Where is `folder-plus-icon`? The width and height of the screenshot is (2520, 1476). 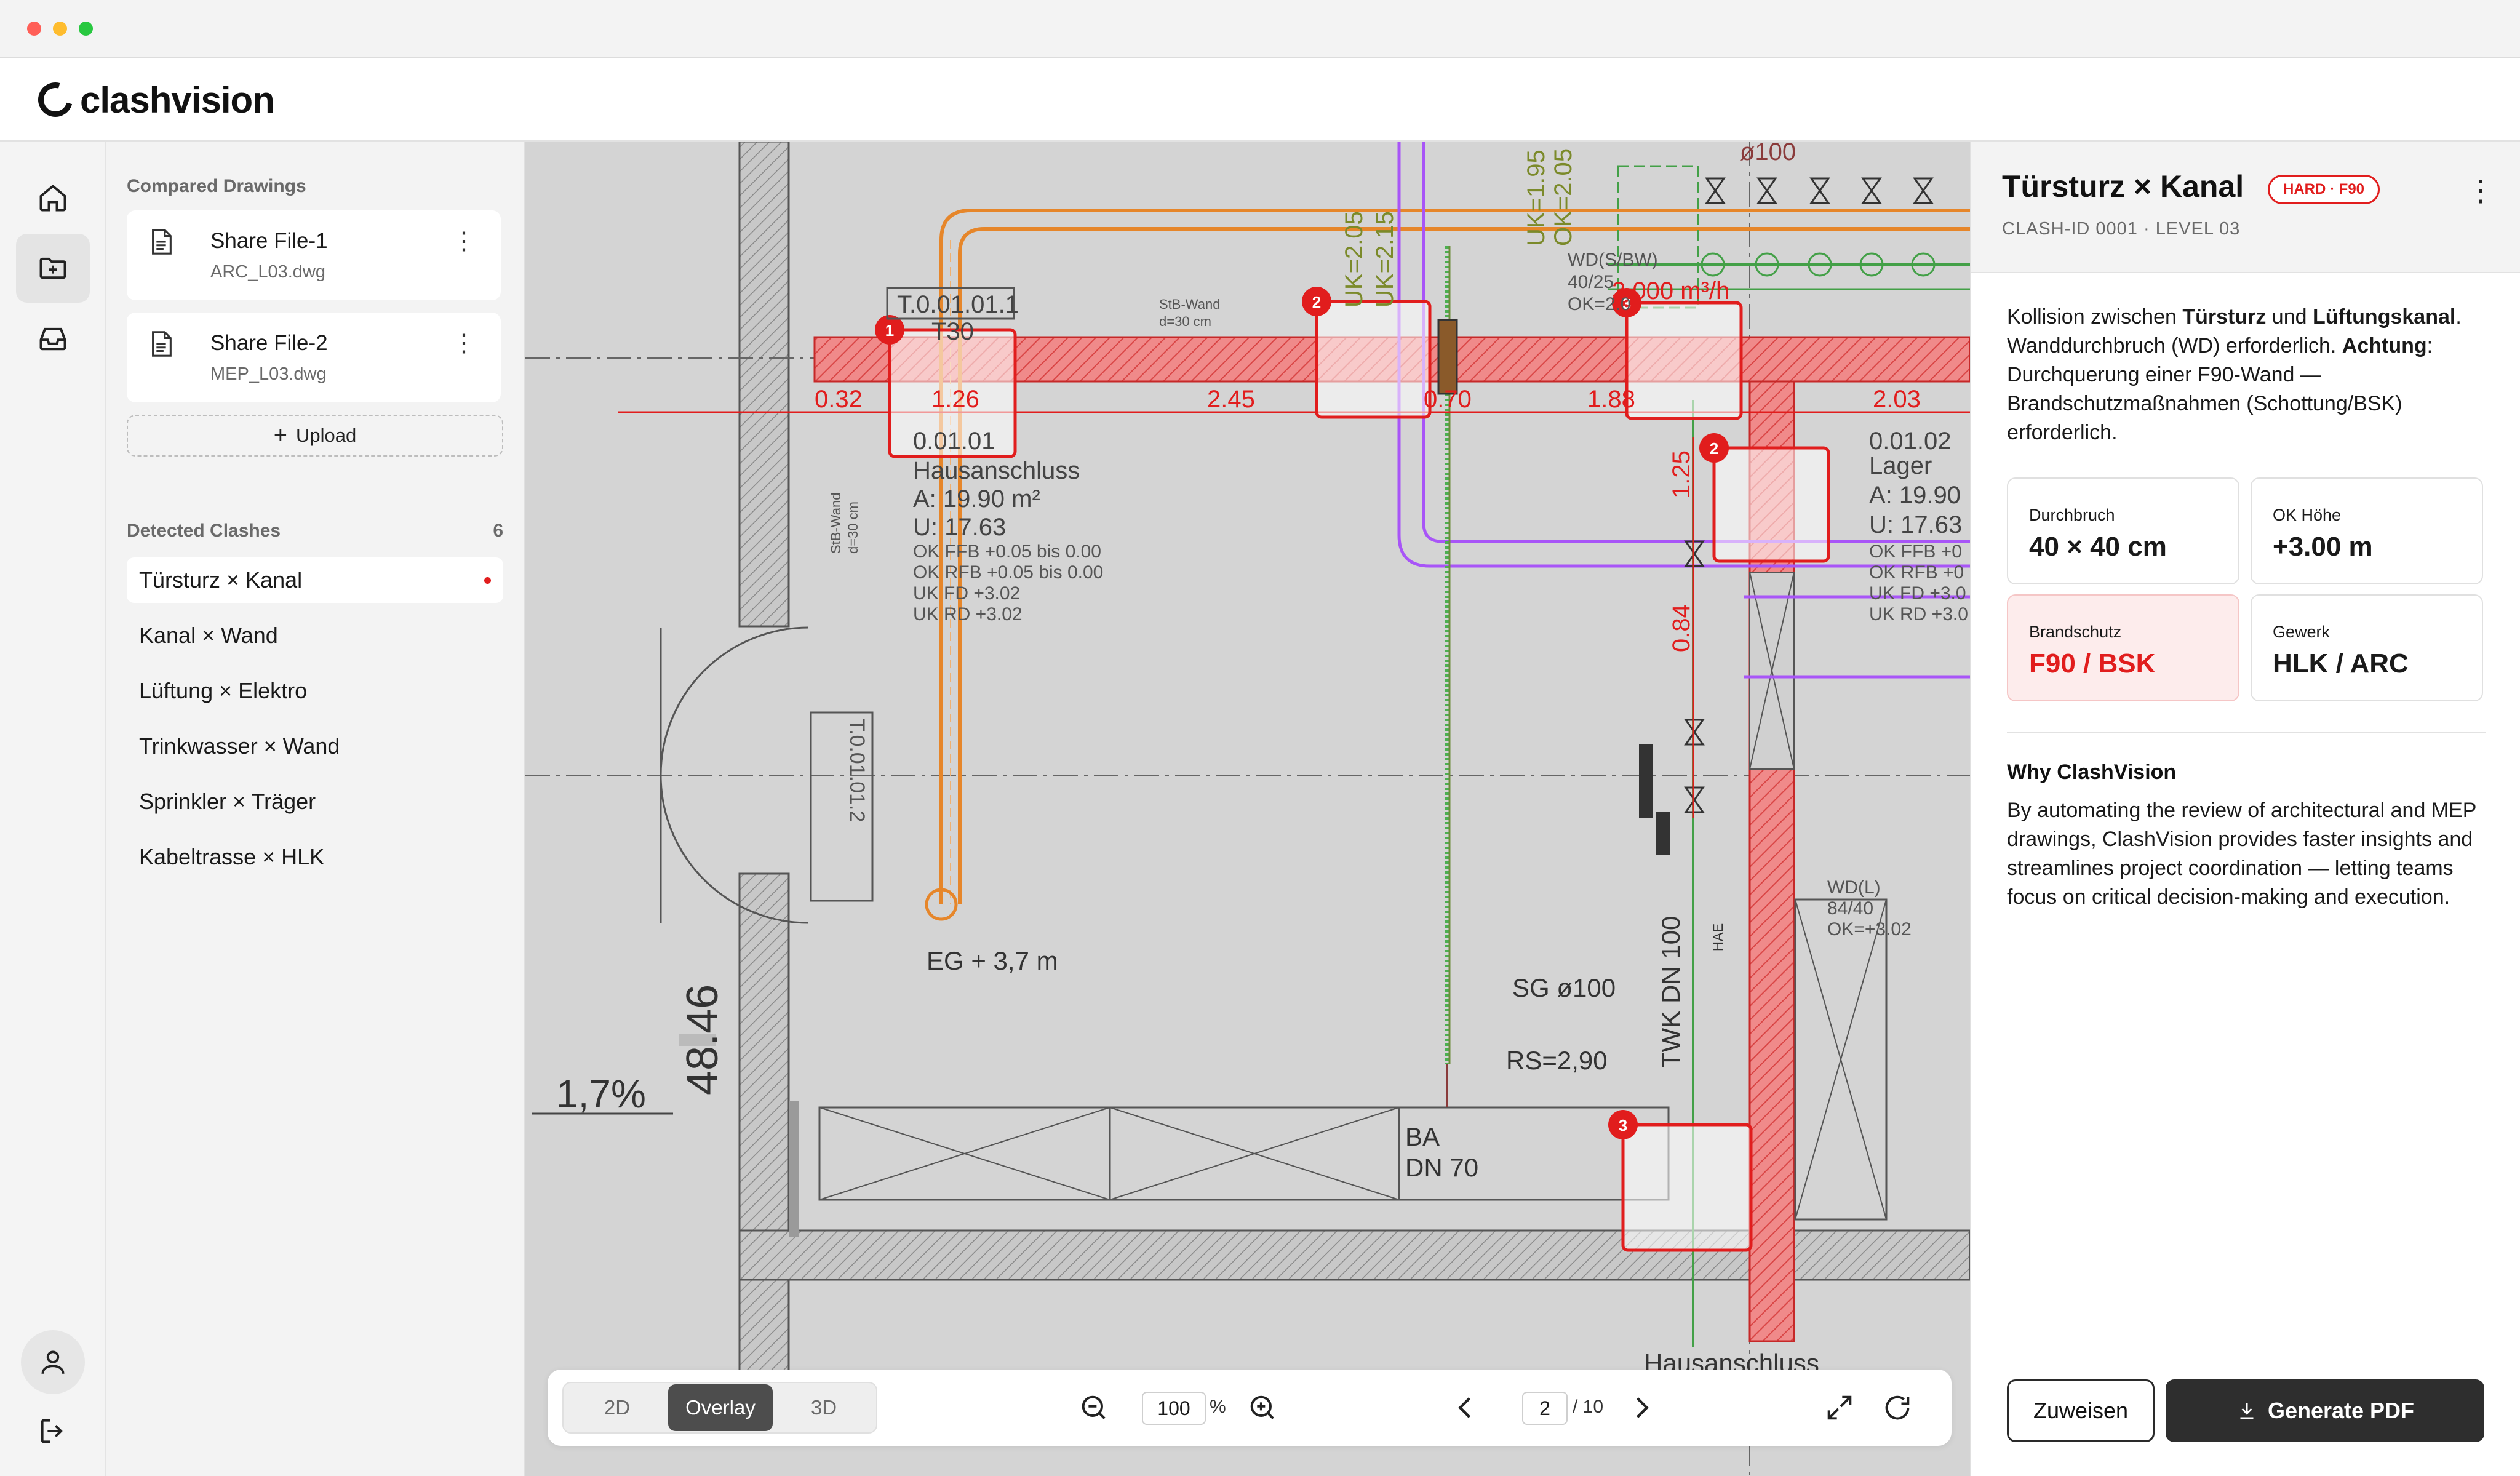
folder-plus-icon is located at coordinates (52, 268).